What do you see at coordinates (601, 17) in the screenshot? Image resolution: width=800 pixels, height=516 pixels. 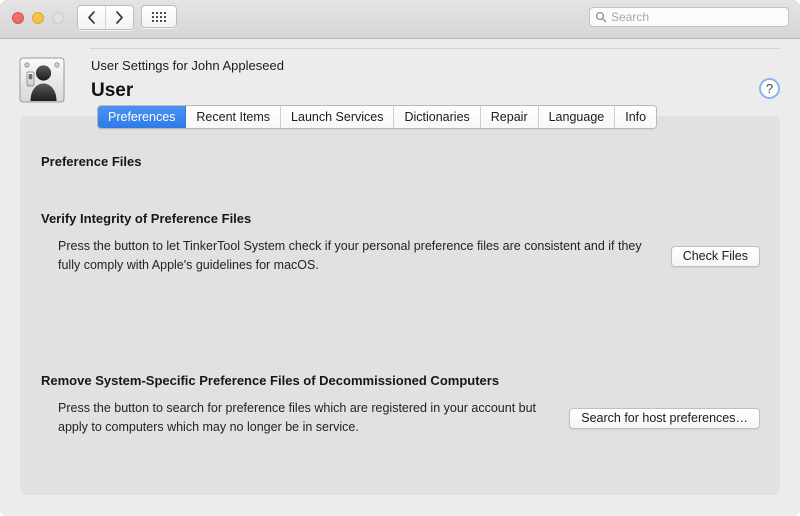 I see `search-icon` at bounding box center [601, 17].